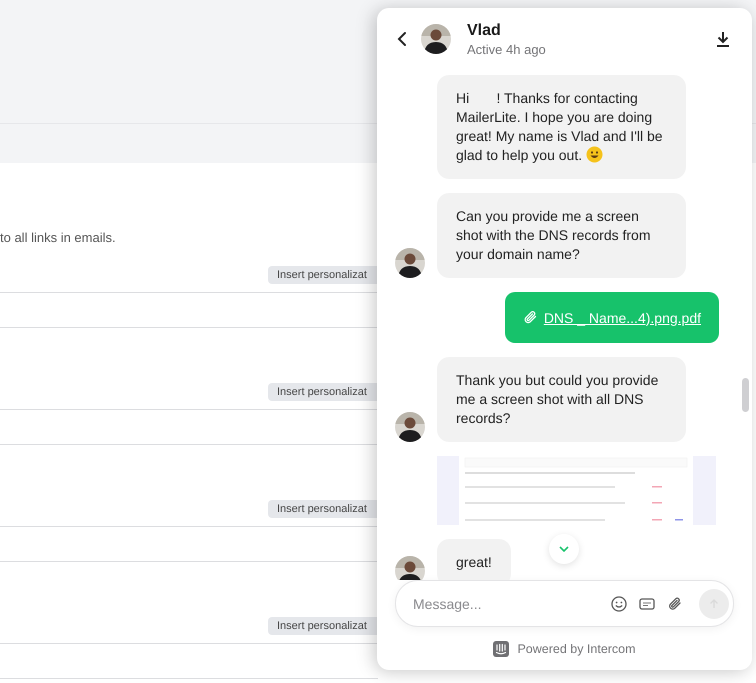  What do you see at coordinates (675, 604) in the screenshot?
I see `attachment-icon` at bounding box center [675, 604].